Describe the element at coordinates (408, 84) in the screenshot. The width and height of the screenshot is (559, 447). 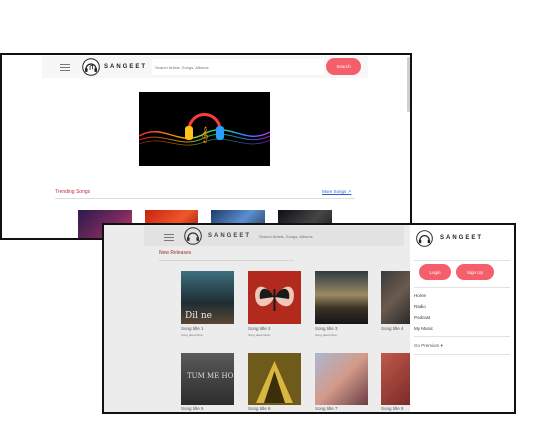
I see `page-scrollbar` at that location.